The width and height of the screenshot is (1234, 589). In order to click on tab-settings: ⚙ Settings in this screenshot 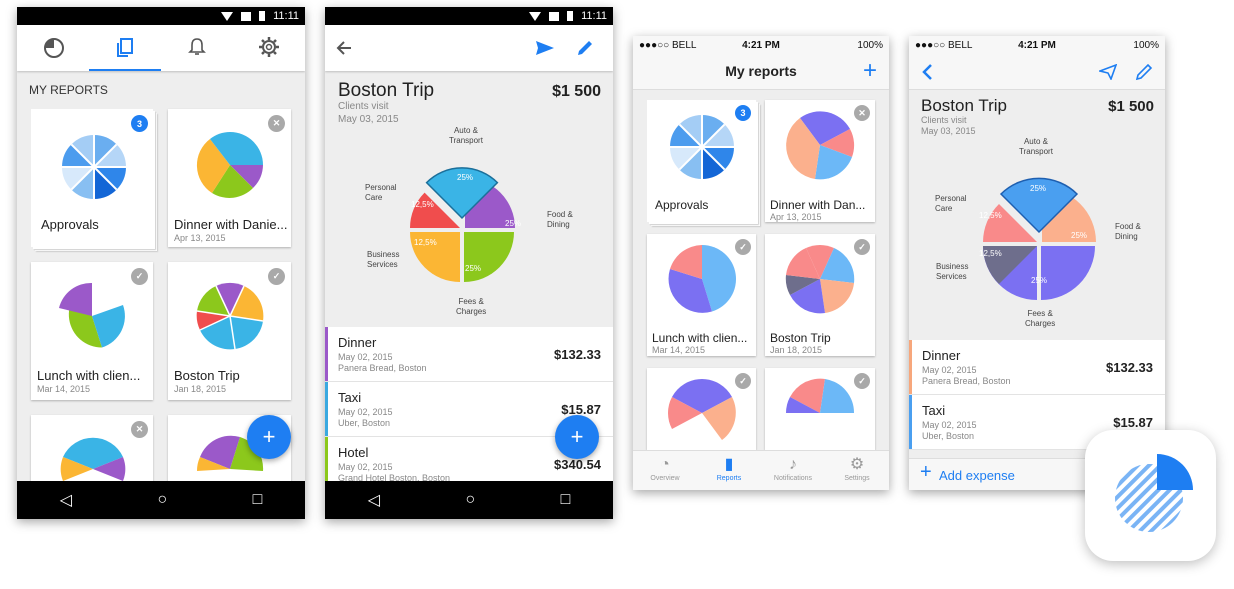, I will do `click(857, 470)`.